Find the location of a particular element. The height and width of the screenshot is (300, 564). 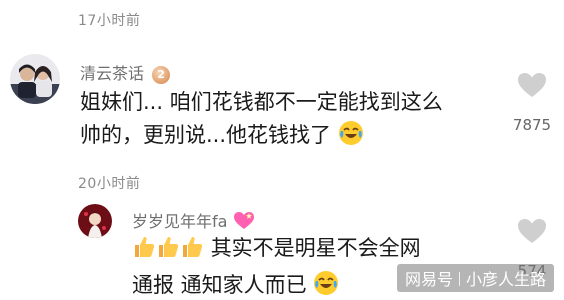

watermark-source: 网易号 is located at coordinates (428, 279).